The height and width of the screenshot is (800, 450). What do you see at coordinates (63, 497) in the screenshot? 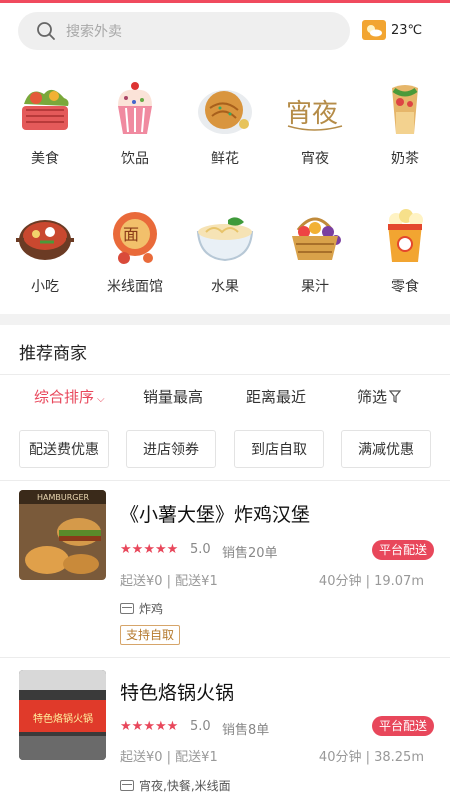
I see `shop-image-label: HAMBURGER` at bounding box center [63, 497].